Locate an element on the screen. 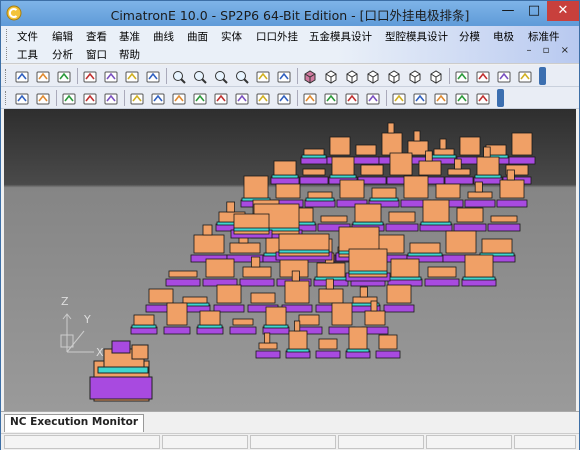  menu-die-design: 五金模具设计 is located at coordinates (340, 36).